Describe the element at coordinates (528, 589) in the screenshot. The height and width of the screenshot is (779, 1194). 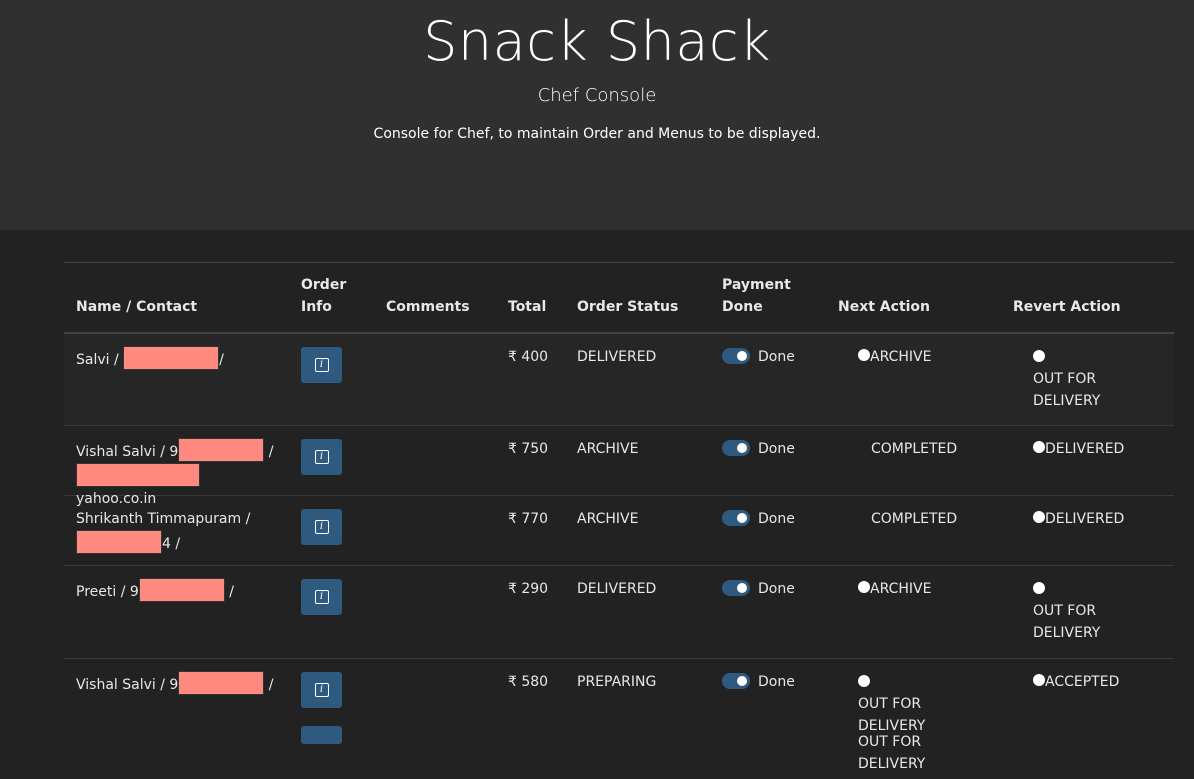
I see `total: ₹ 290` at that location.